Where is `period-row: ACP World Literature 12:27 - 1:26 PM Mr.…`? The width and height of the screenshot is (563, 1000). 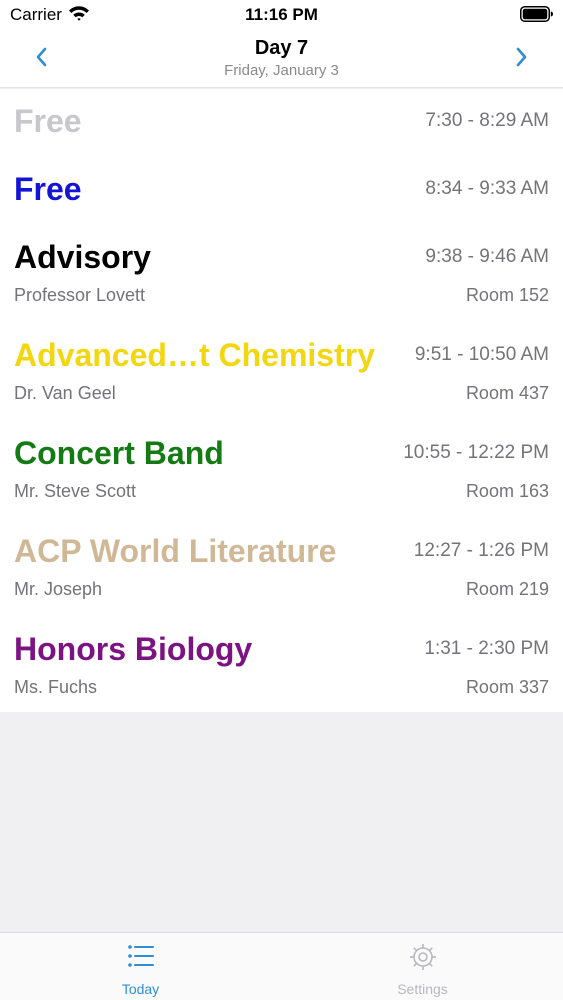
period-row: ACP World Literature 12:27 - 1:26 PM Mr.… is located at coordinates (281, 568).